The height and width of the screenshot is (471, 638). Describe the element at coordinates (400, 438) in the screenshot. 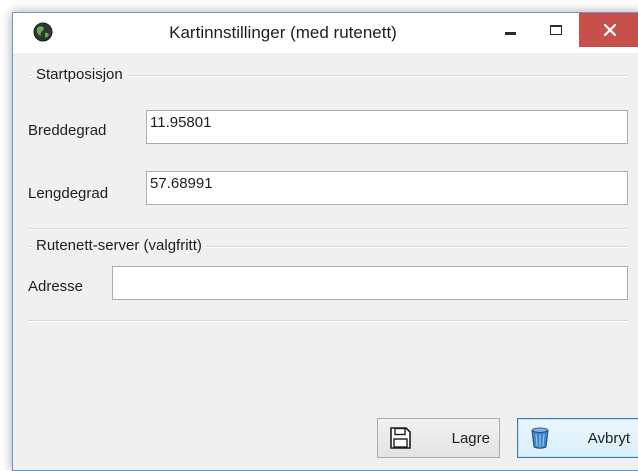

I see `floppy-disk-icon` at that location.